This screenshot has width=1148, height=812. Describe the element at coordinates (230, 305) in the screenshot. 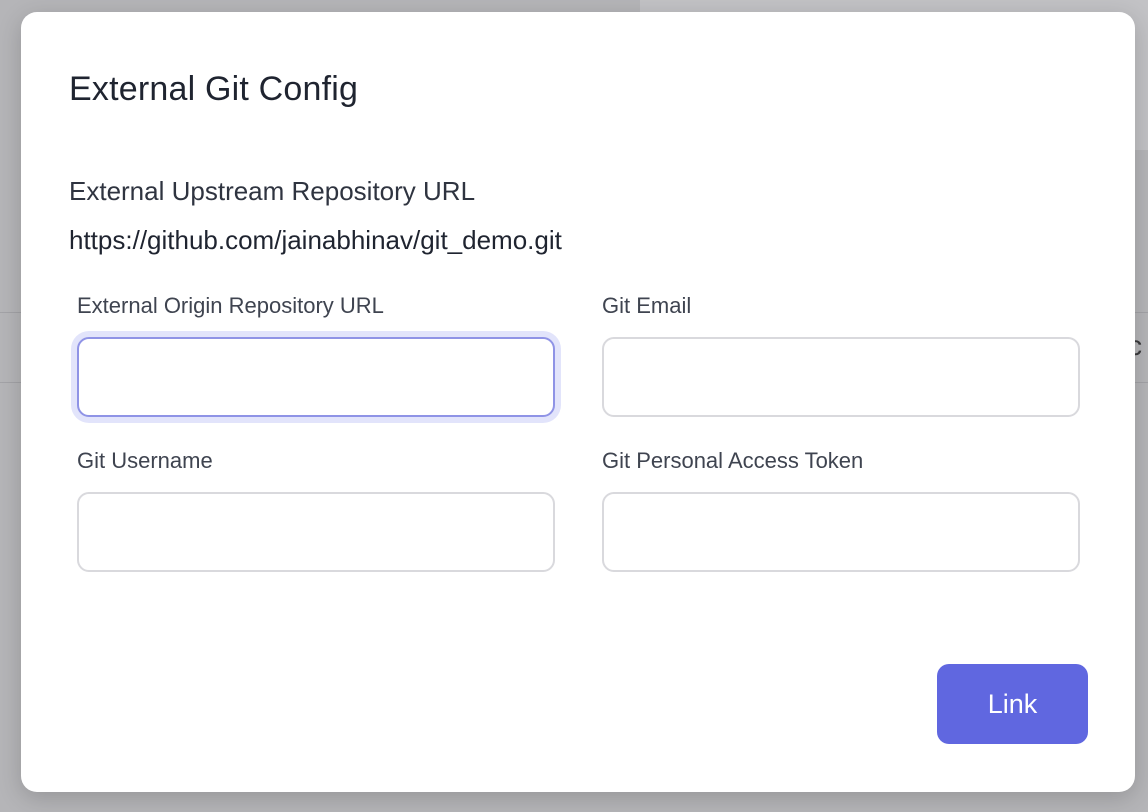

I see `origin-url-label: External Origin Repository URL` at that location.